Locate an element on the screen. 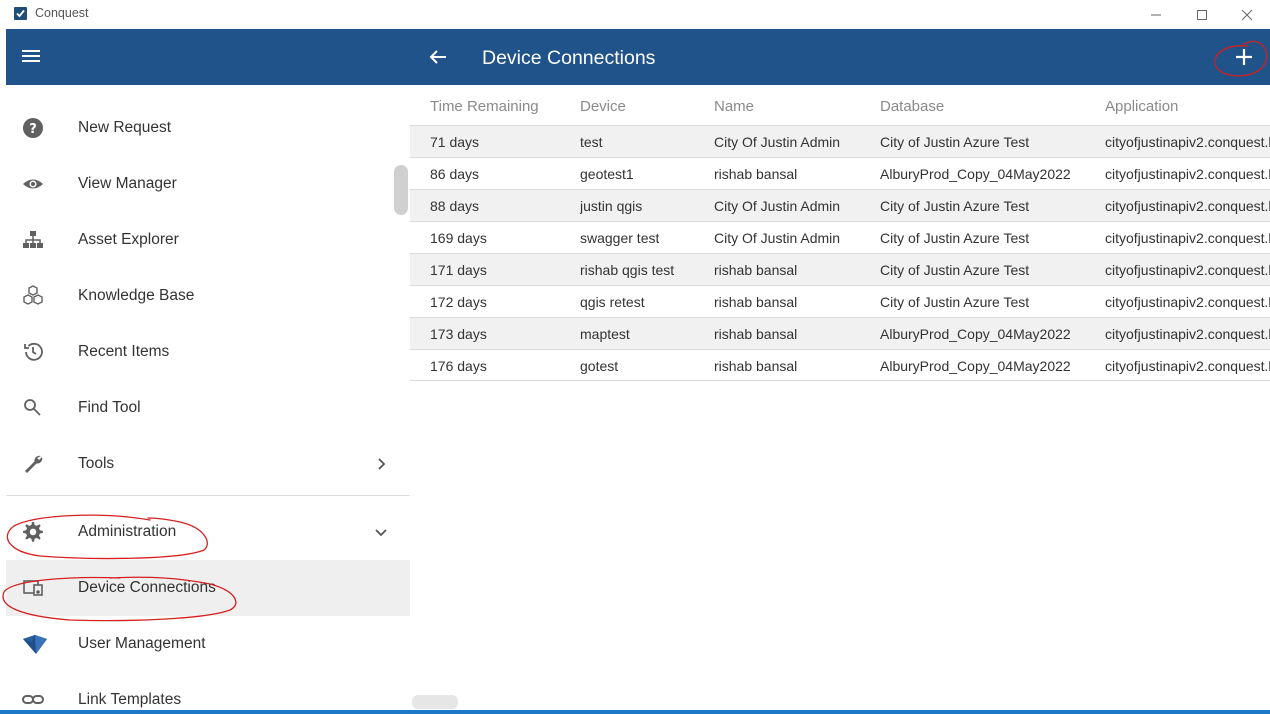  nav-item-device-connections: Device Connections is located at coordinates (208, 588).